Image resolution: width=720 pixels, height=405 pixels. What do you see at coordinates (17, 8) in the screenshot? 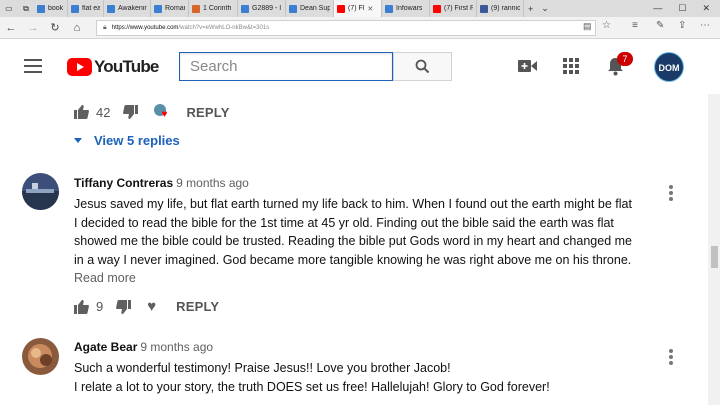
I see `system-buttons: ▭ ⧉` at bounding box center [17, 8].